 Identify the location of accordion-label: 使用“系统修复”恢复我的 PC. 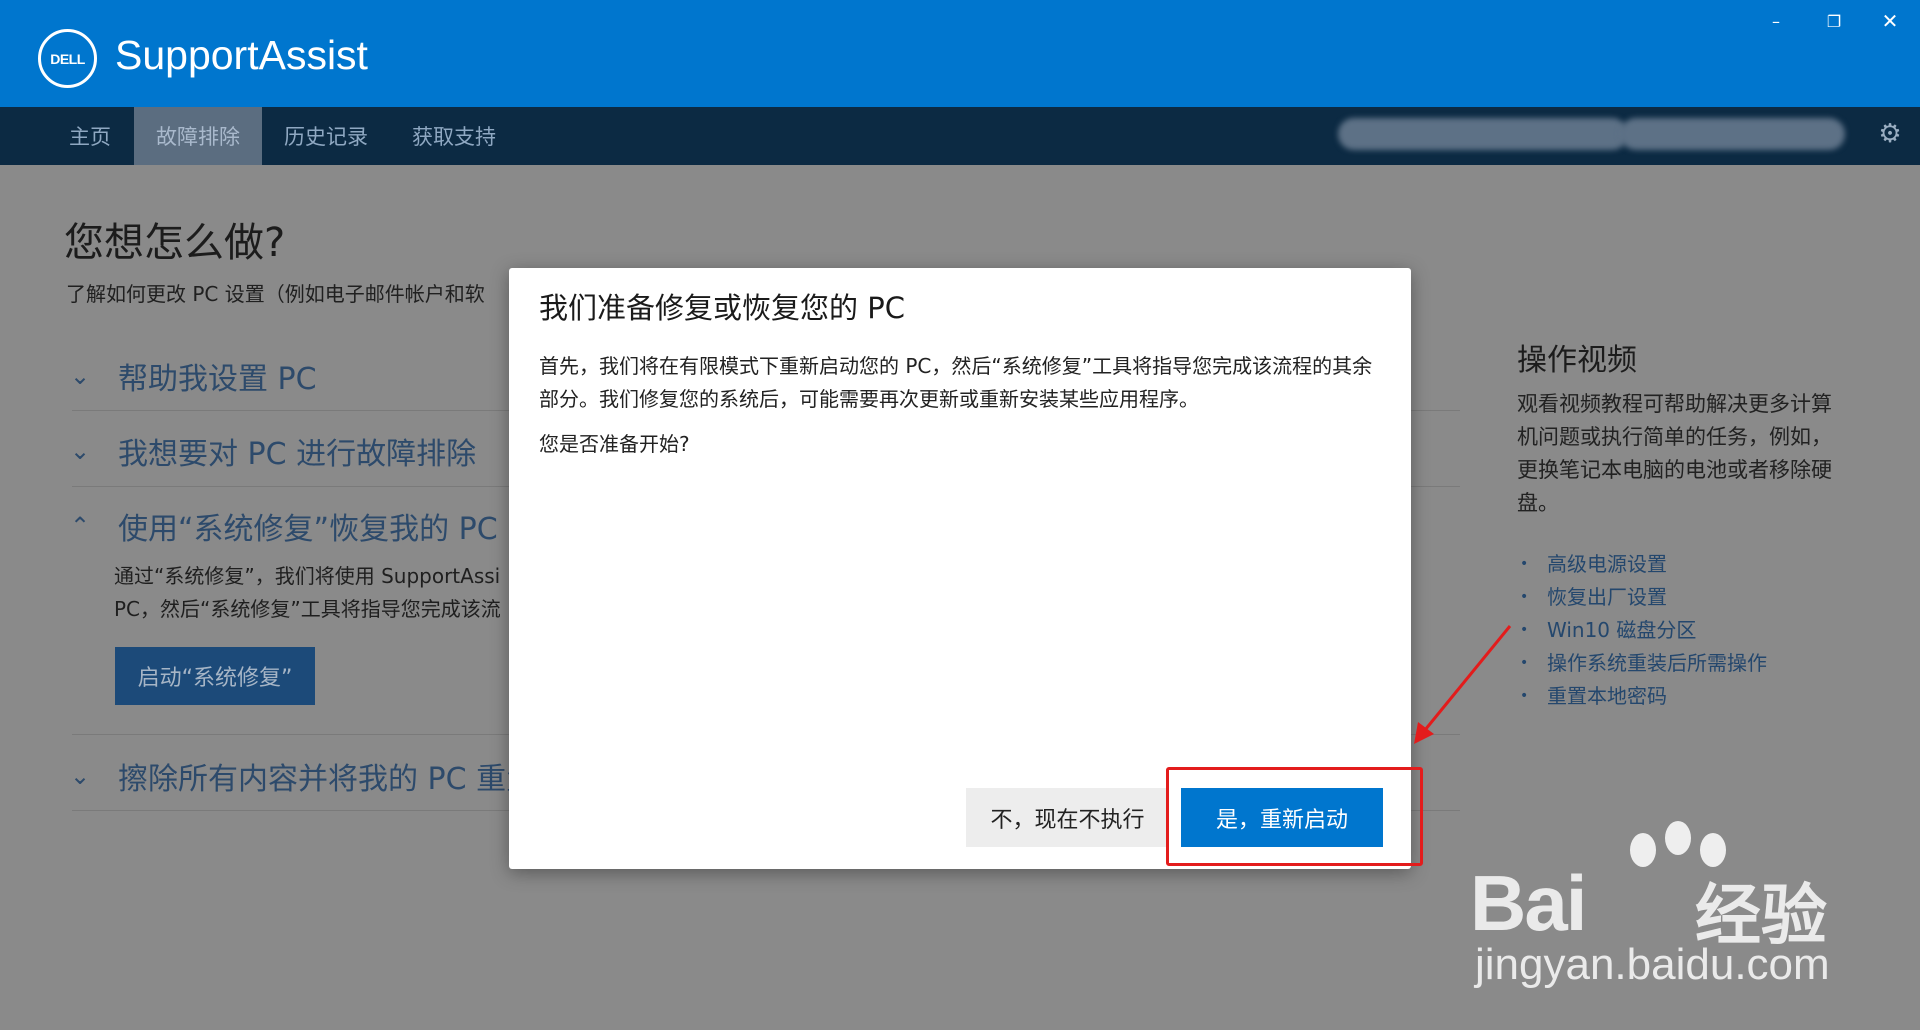
(308, 529).